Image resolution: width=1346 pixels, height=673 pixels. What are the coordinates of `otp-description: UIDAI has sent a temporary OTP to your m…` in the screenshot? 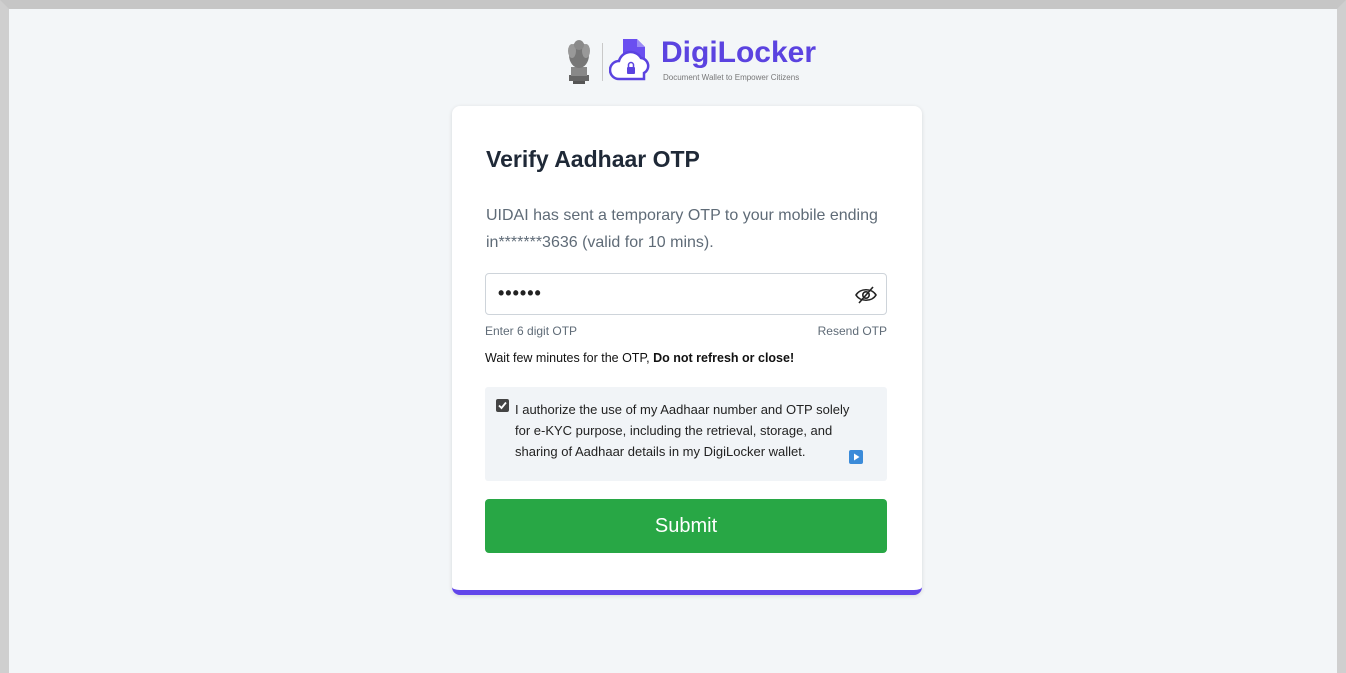 It's located at (682, 229).